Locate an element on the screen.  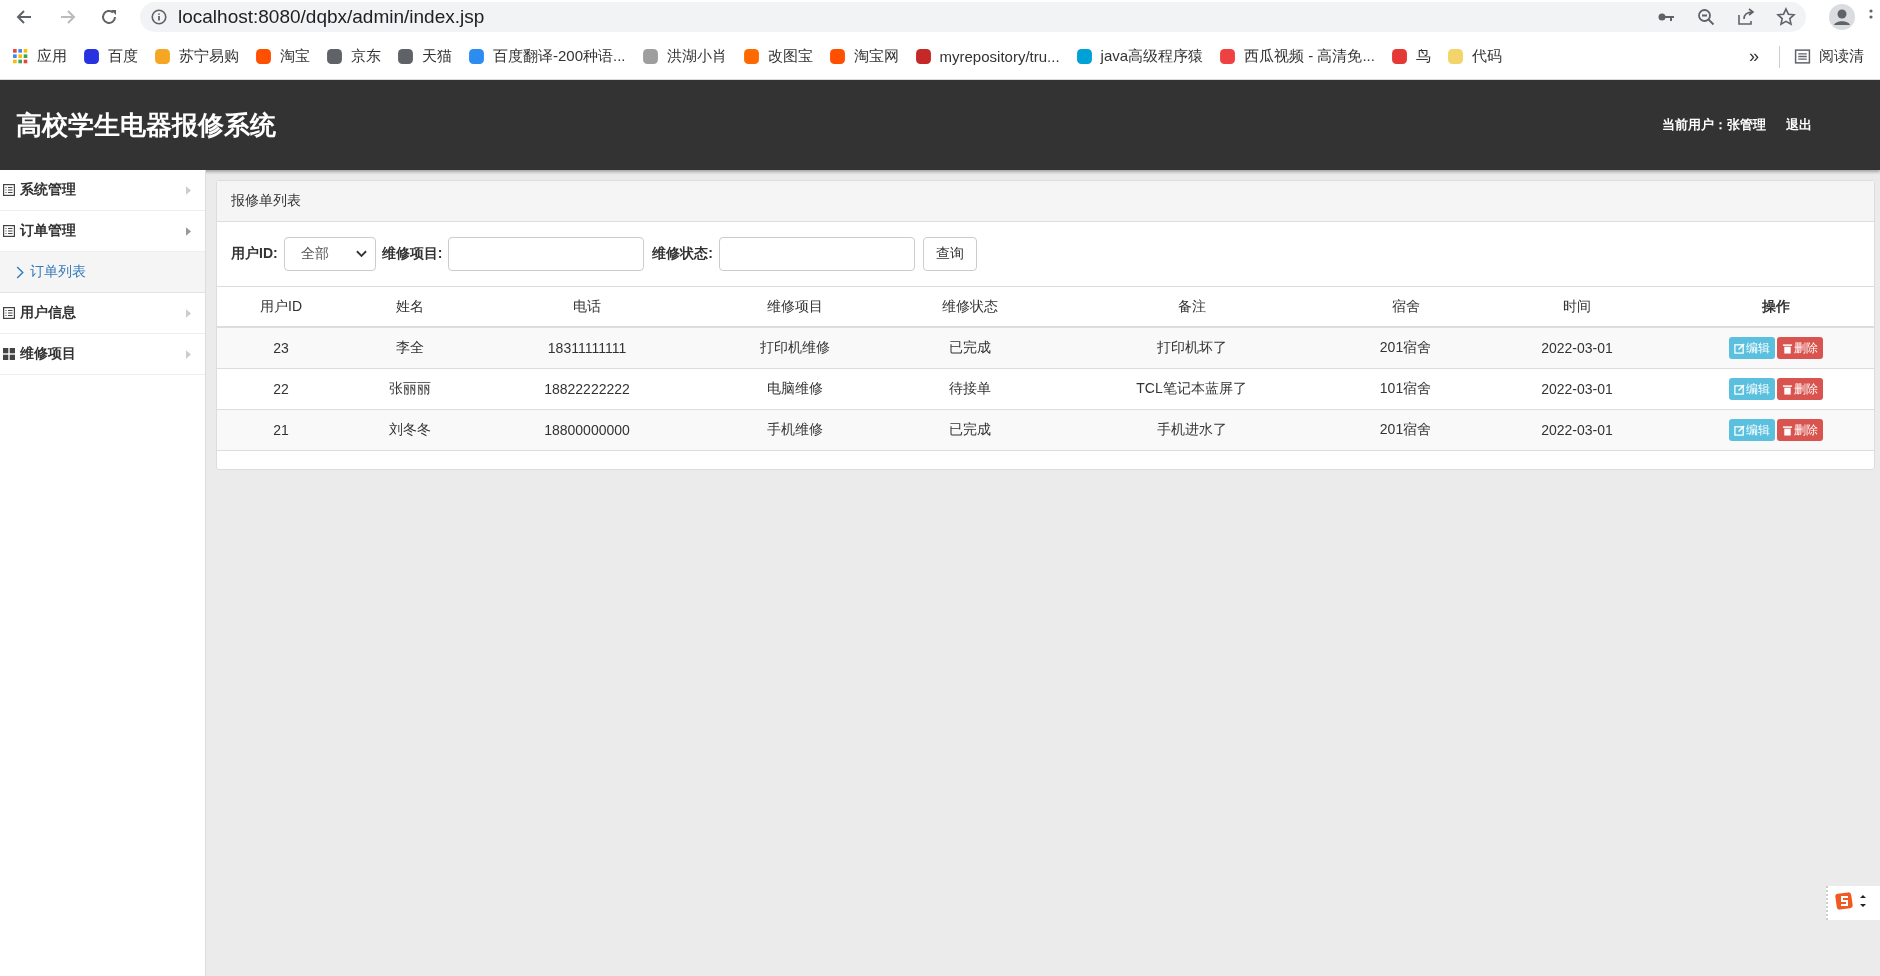
address-bar: localhost:8080/dqbx/admin/index.jsp is located at coordinates (973, 17).